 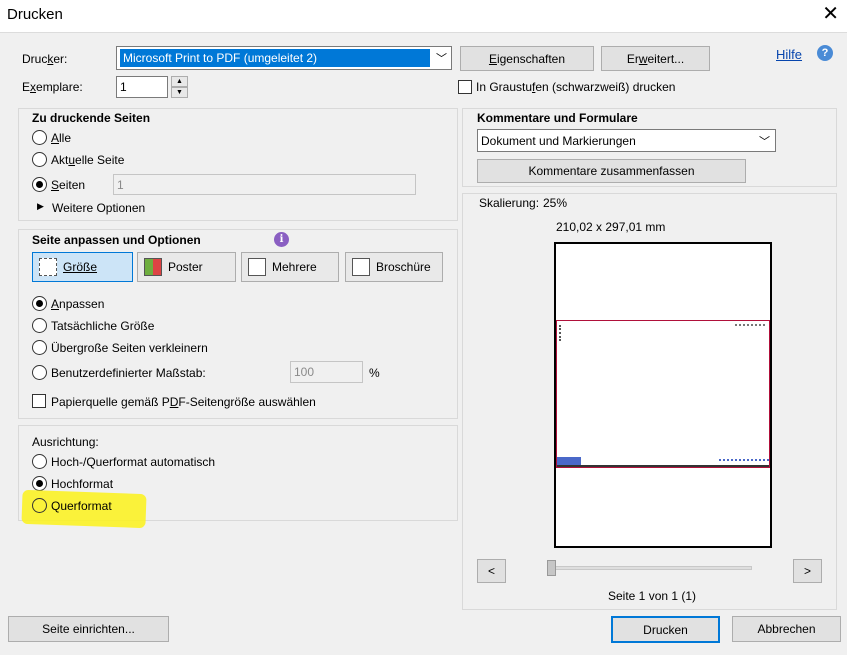 I want to click on landscape-label: Querformat, so click(x=81, y=506).